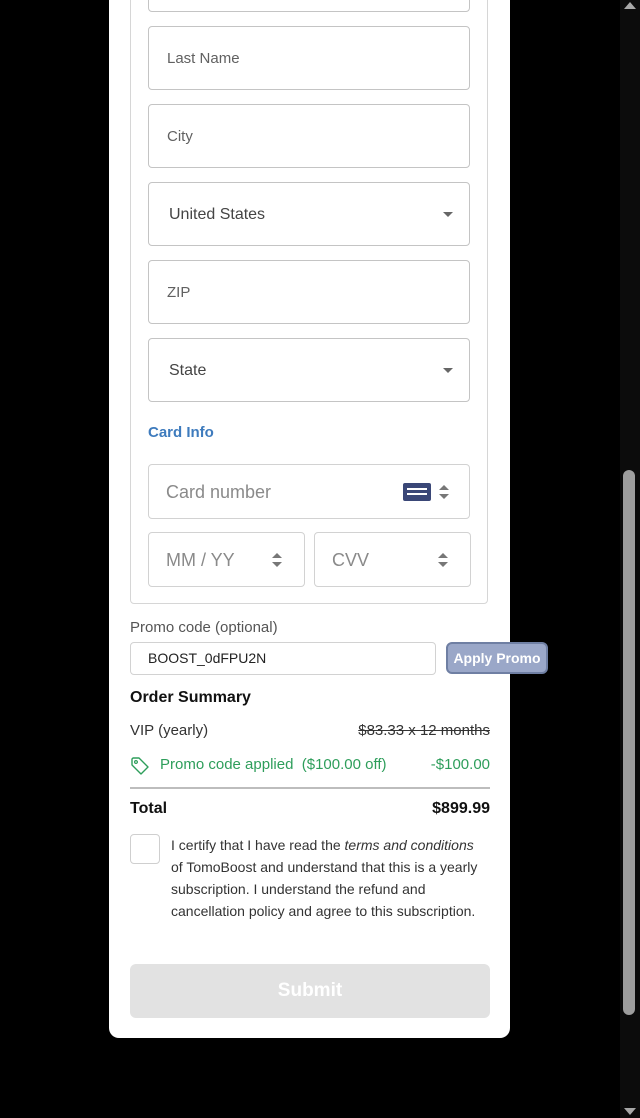 The height and width of the screenshot is (1118, 640). What do you see at coordinates (309, 6) in the screenshot?
I see `first-name-field` at bounding box center [309, 6].